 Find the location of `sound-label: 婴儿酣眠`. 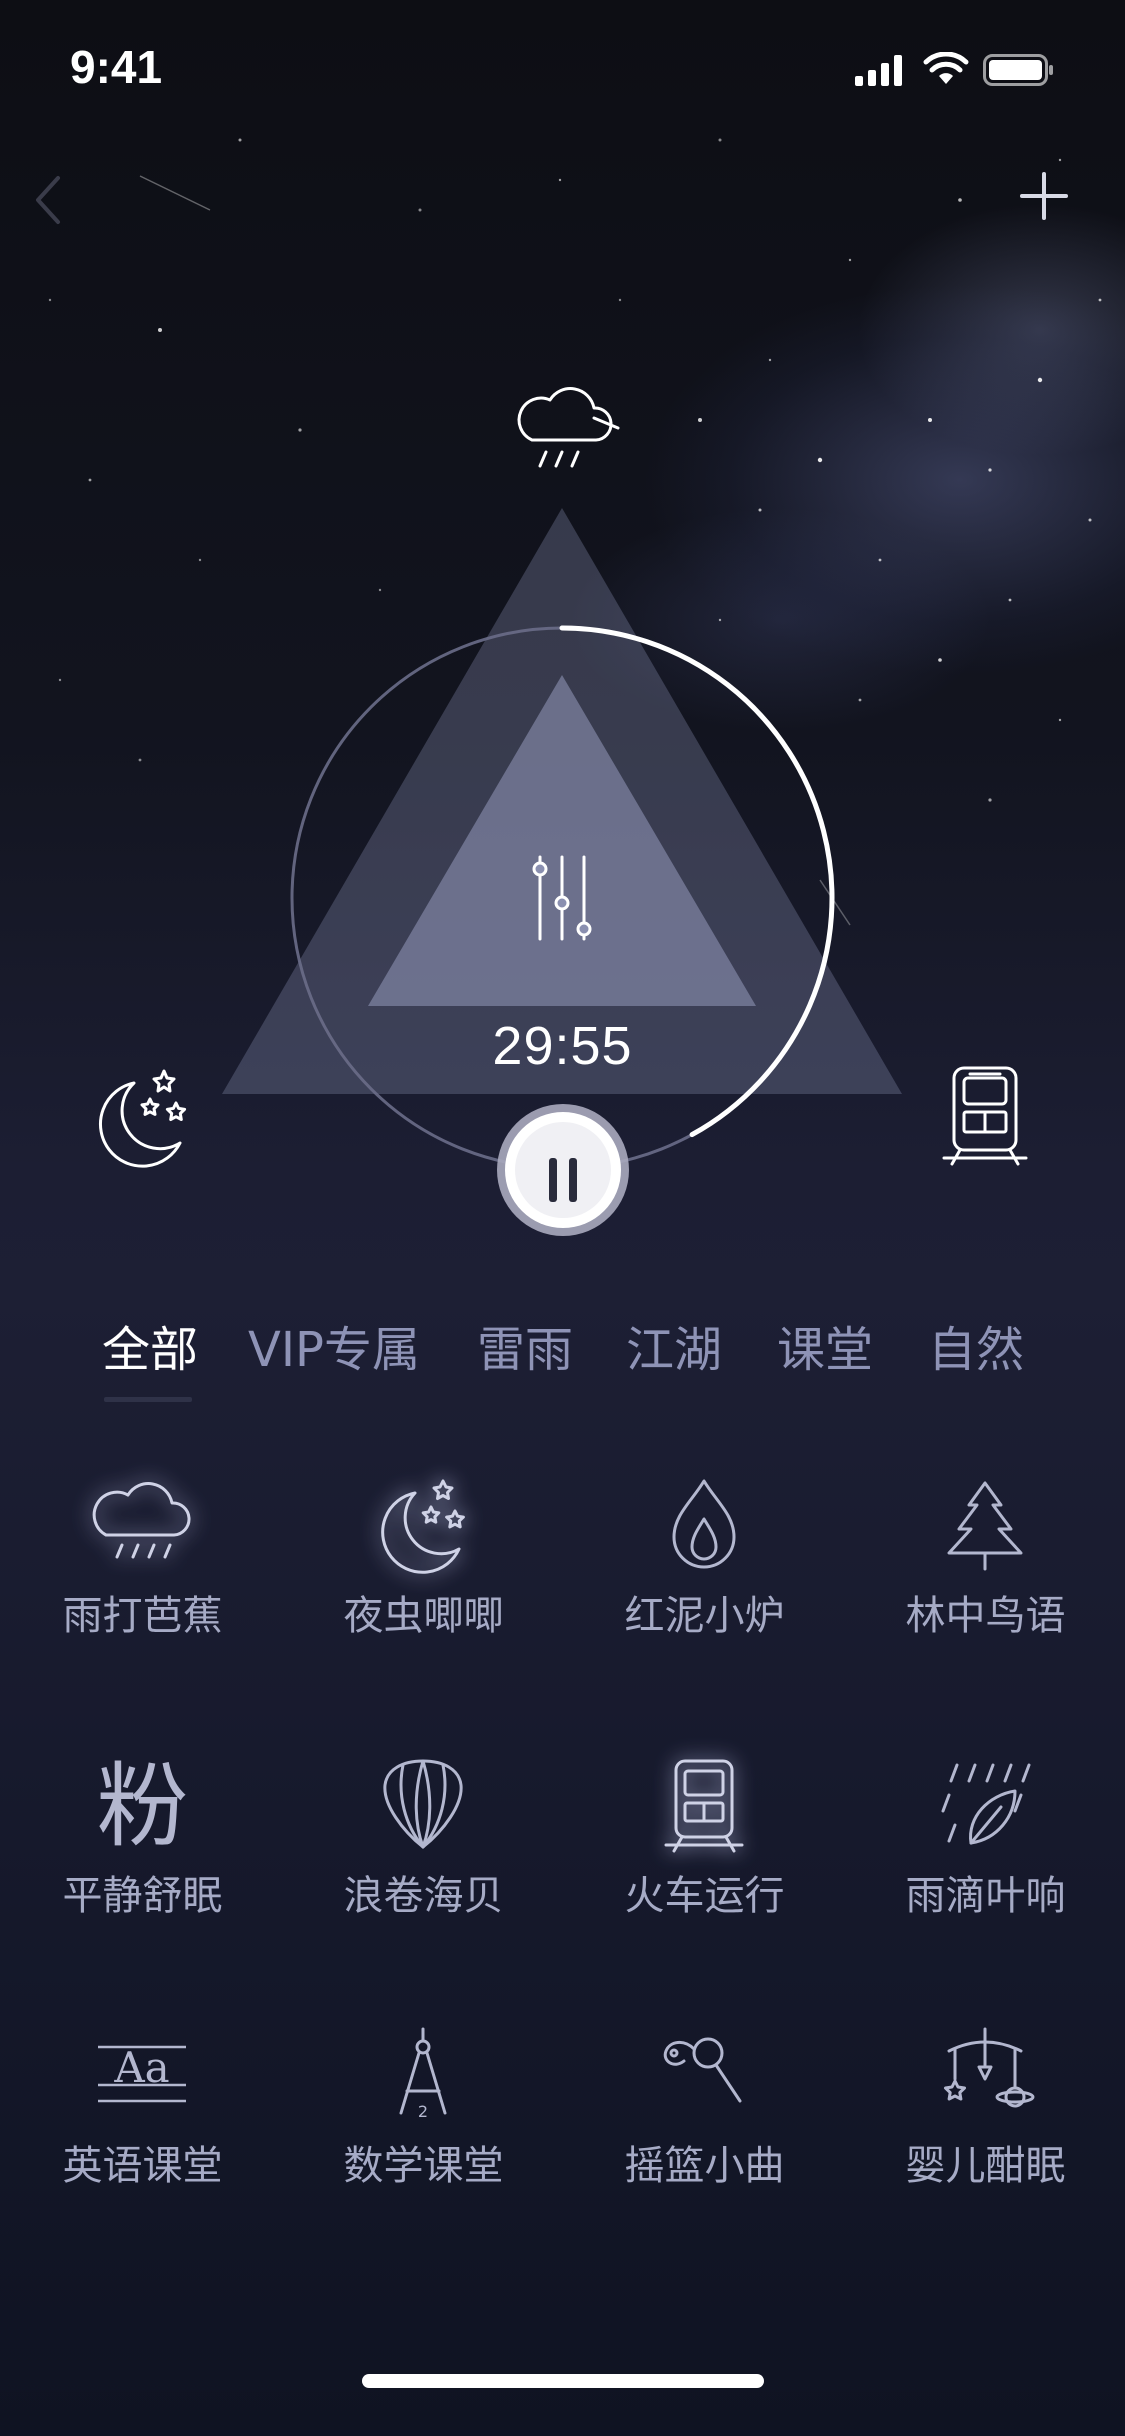

sound-label: 婴儿酣眠 is located at coordinates (985, 2166).